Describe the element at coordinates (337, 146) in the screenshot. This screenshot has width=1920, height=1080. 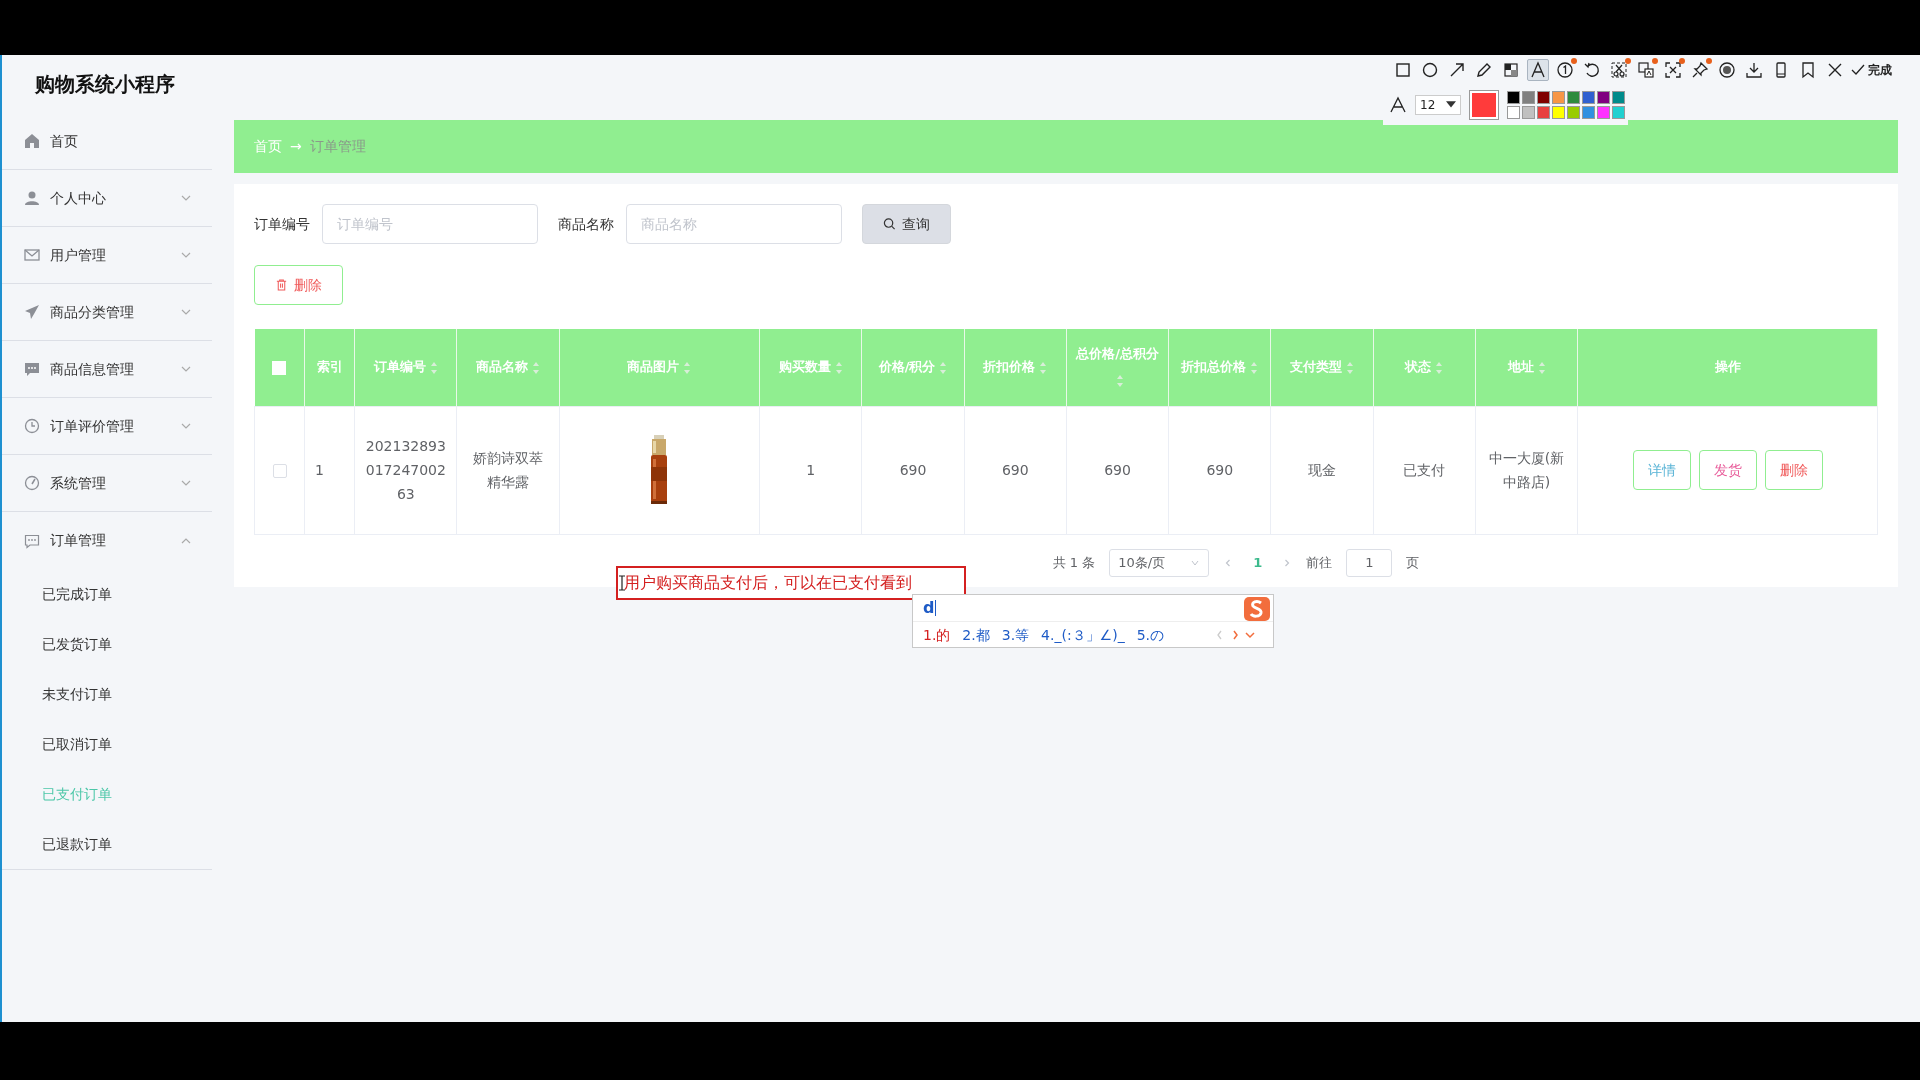
I see `breadcrumb-item: 订单管理` at that location.